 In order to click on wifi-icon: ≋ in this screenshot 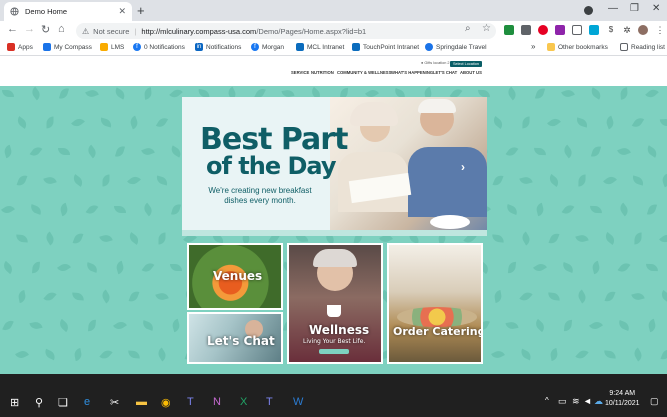, I will do `click(576, 401)`.